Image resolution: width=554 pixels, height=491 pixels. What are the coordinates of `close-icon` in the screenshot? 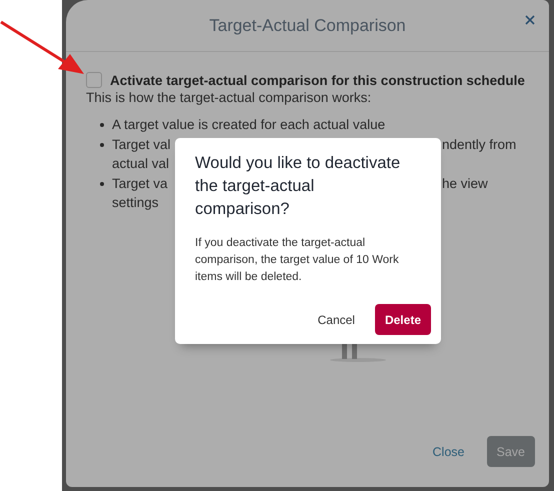 It's located at (530, 20).